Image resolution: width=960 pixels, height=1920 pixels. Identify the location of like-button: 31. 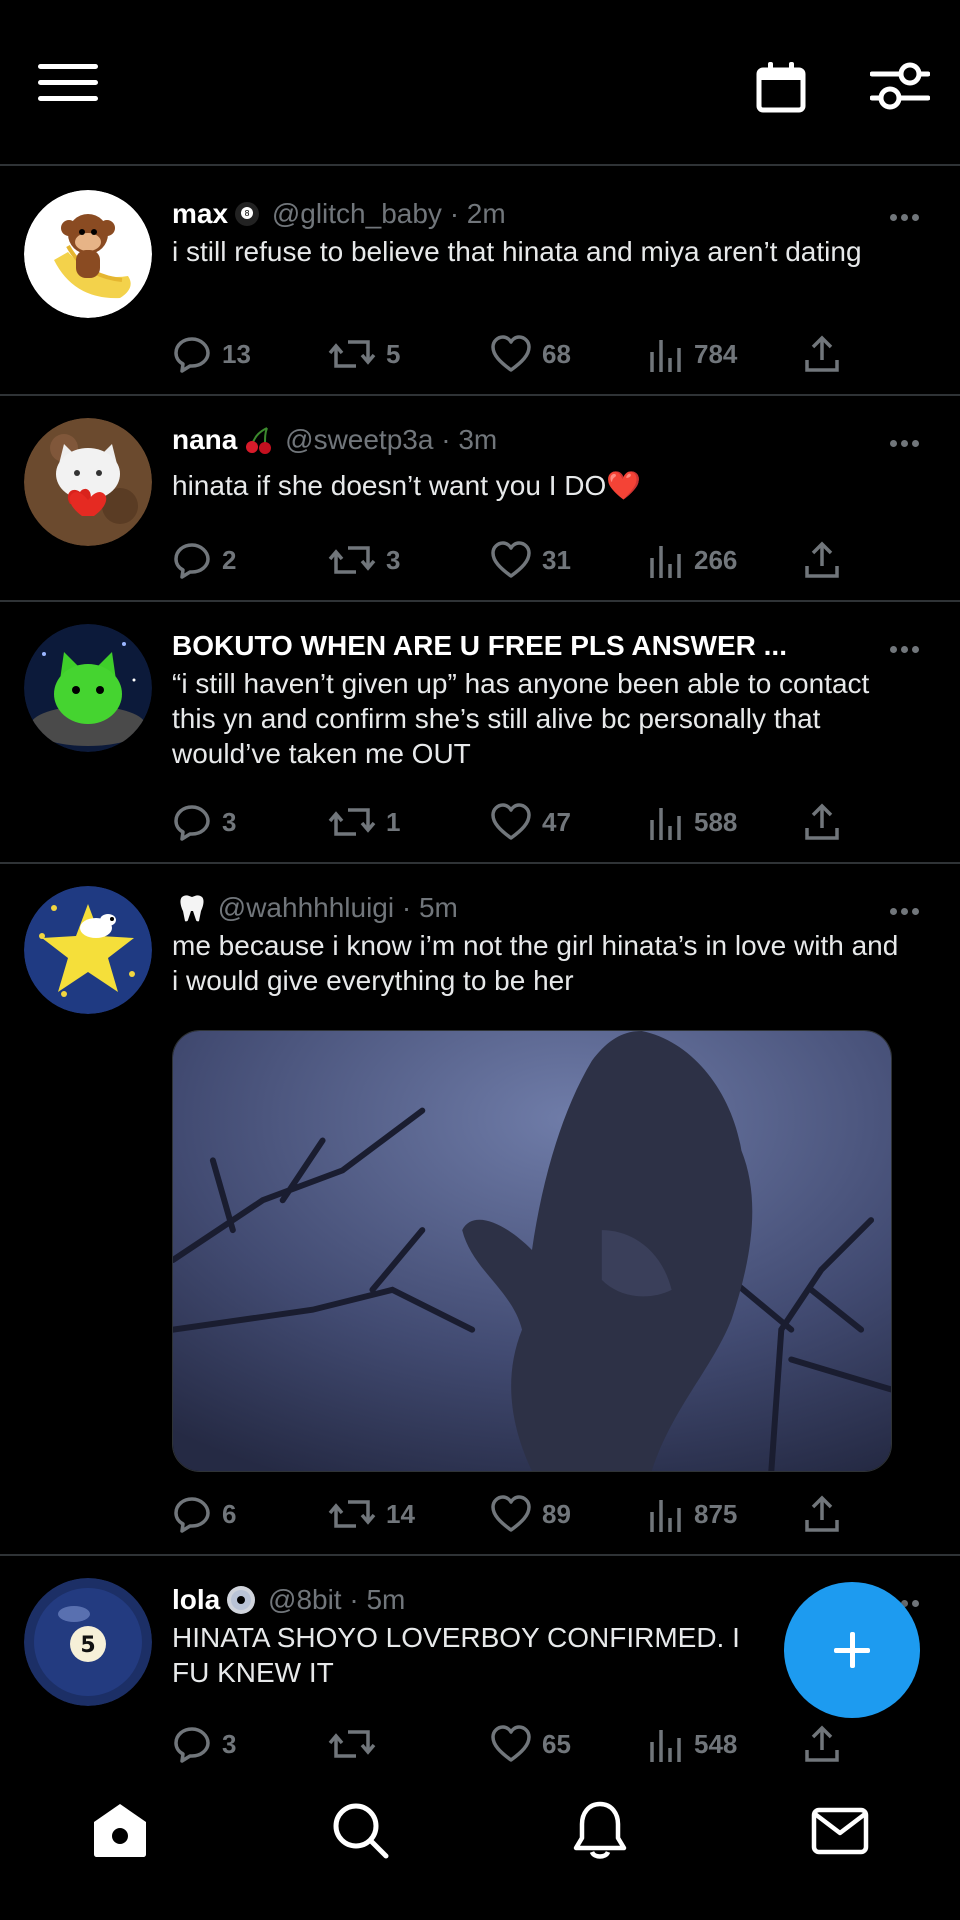
(530, 560).